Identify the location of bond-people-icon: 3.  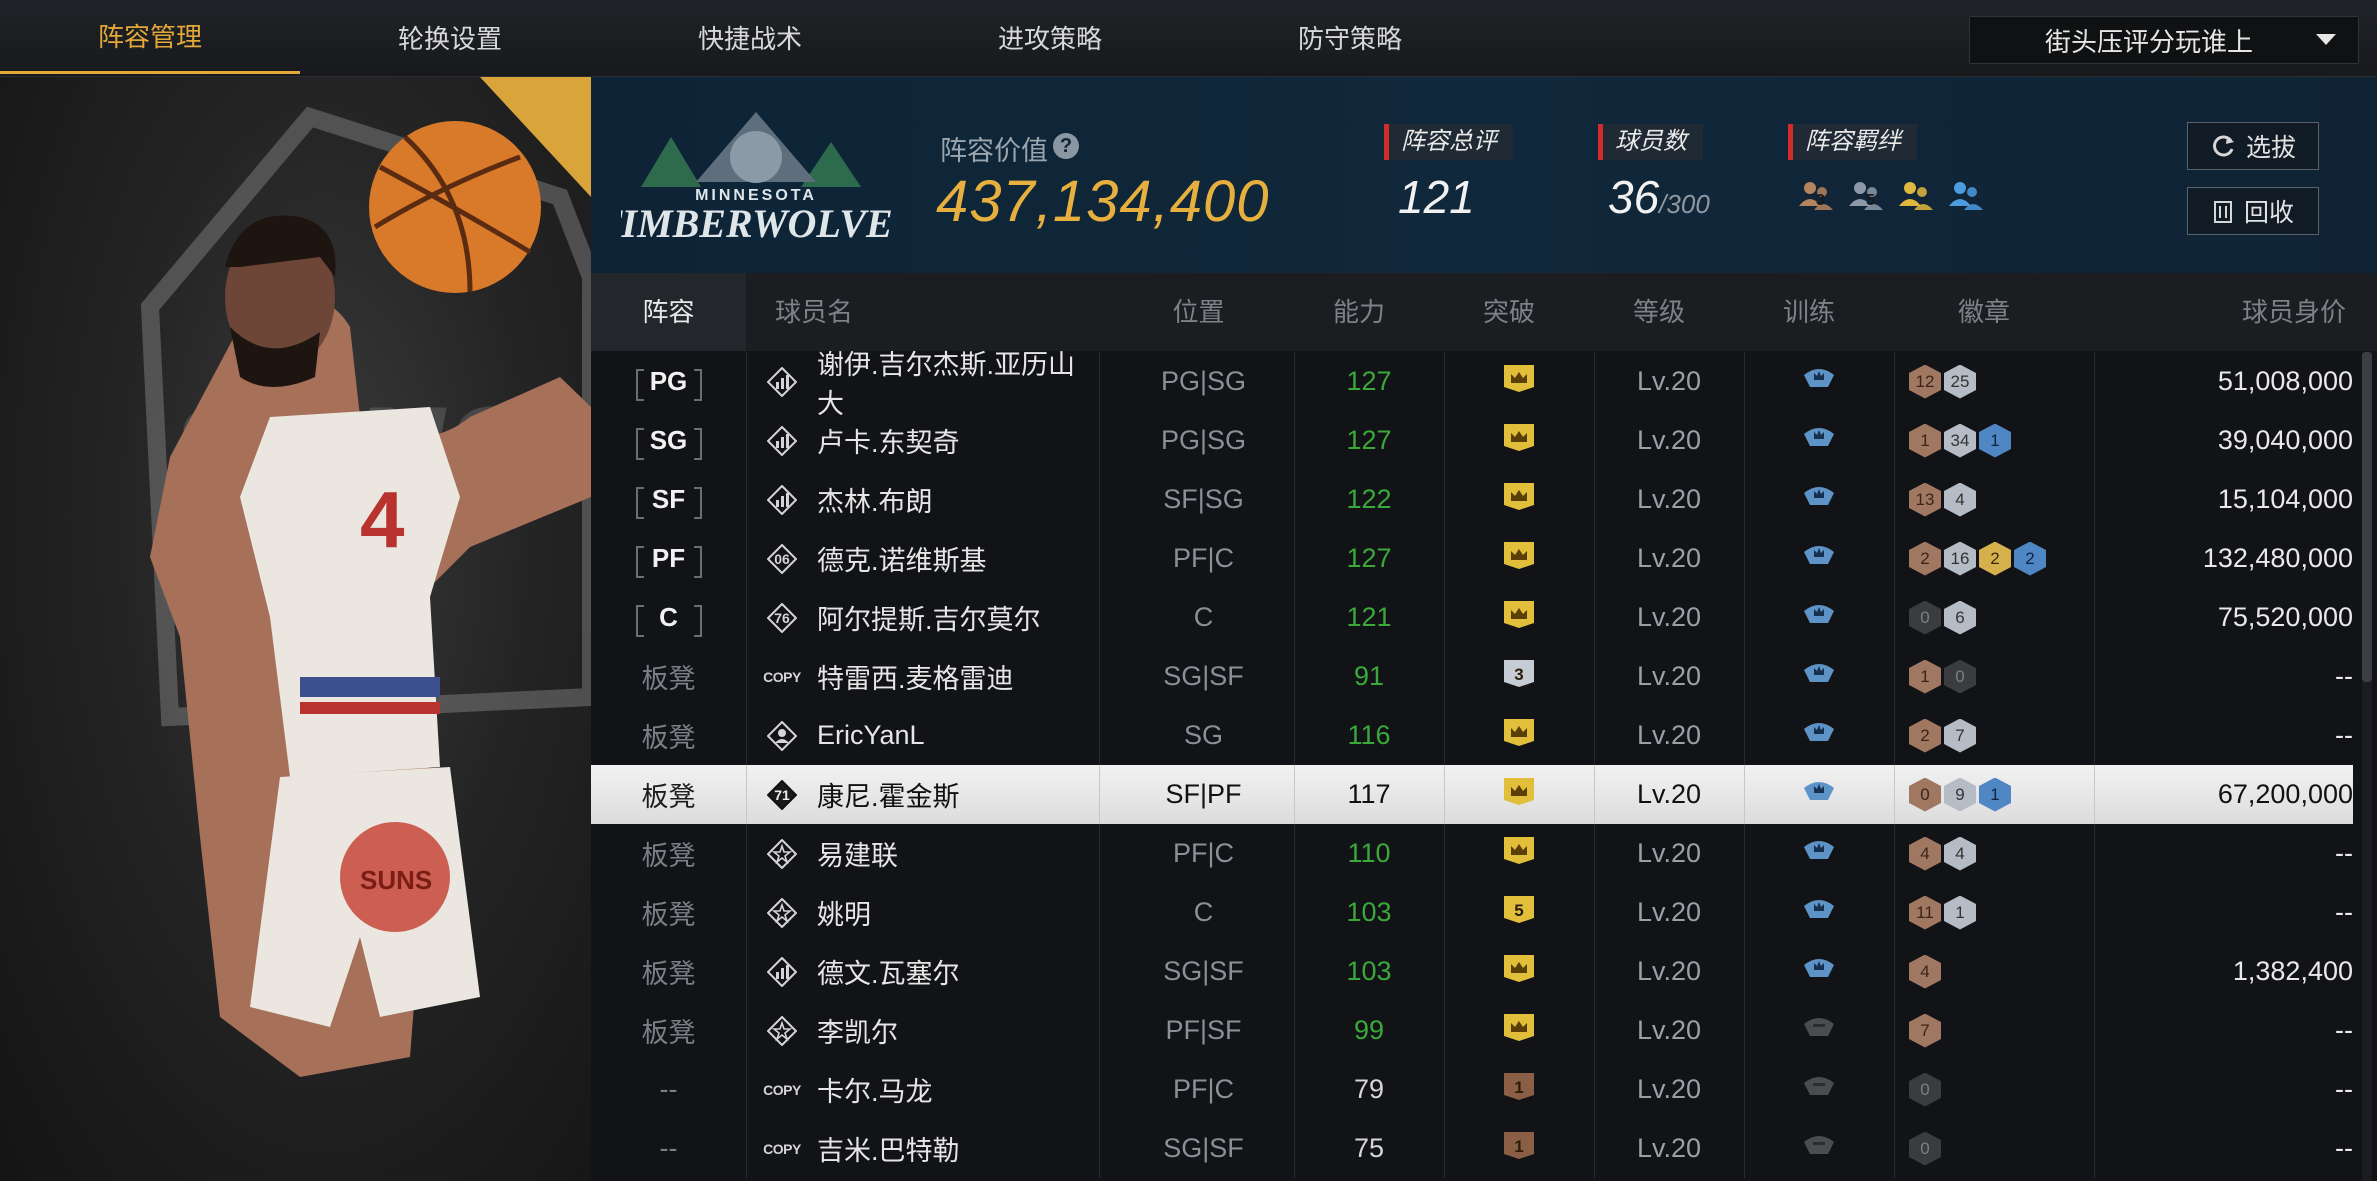
(1816, 196).